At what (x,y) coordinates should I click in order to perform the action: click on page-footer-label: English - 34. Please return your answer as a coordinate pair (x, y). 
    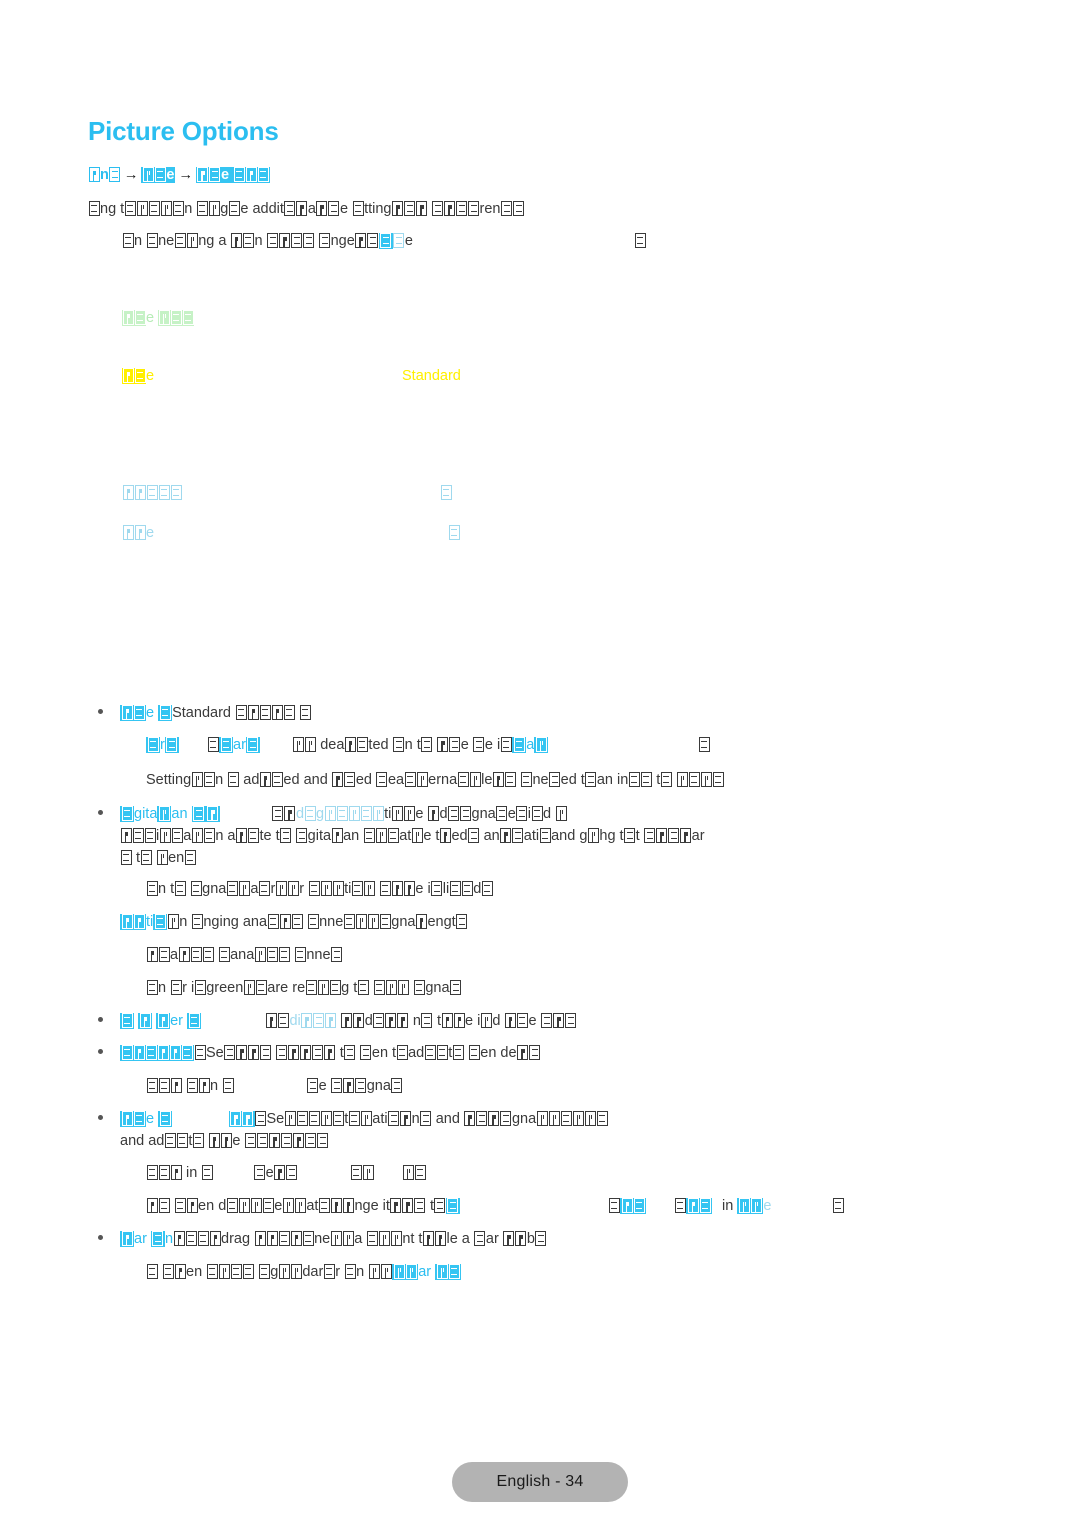
    Looking at the image, I should click on (540, 1481).